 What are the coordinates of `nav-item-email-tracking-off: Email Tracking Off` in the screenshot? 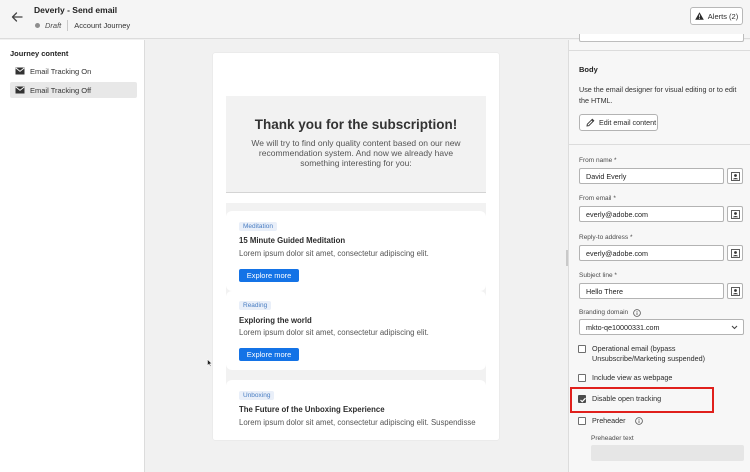 It's located at (73, 90).